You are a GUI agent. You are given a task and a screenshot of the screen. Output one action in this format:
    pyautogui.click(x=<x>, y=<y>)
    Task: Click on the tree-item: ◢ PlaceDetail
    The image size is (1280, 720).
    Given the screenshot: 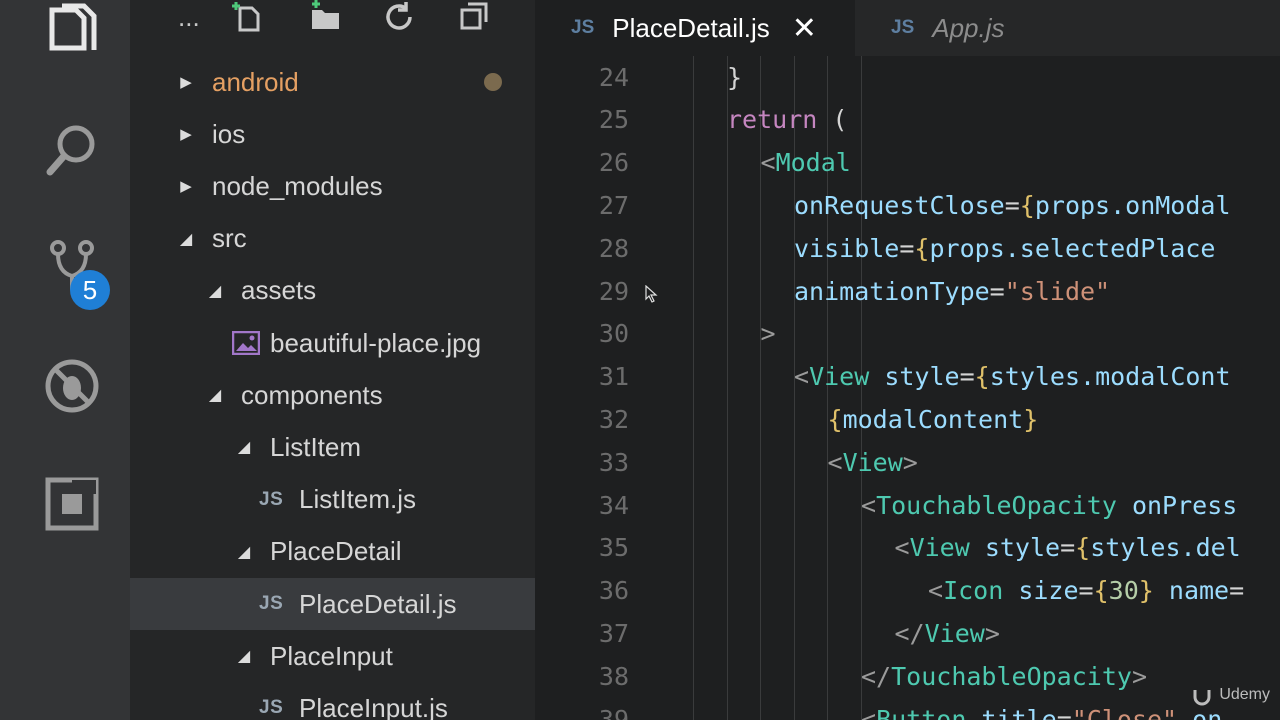 What is the action you would take?
    pyautogui.click(x=332, y=552)
    